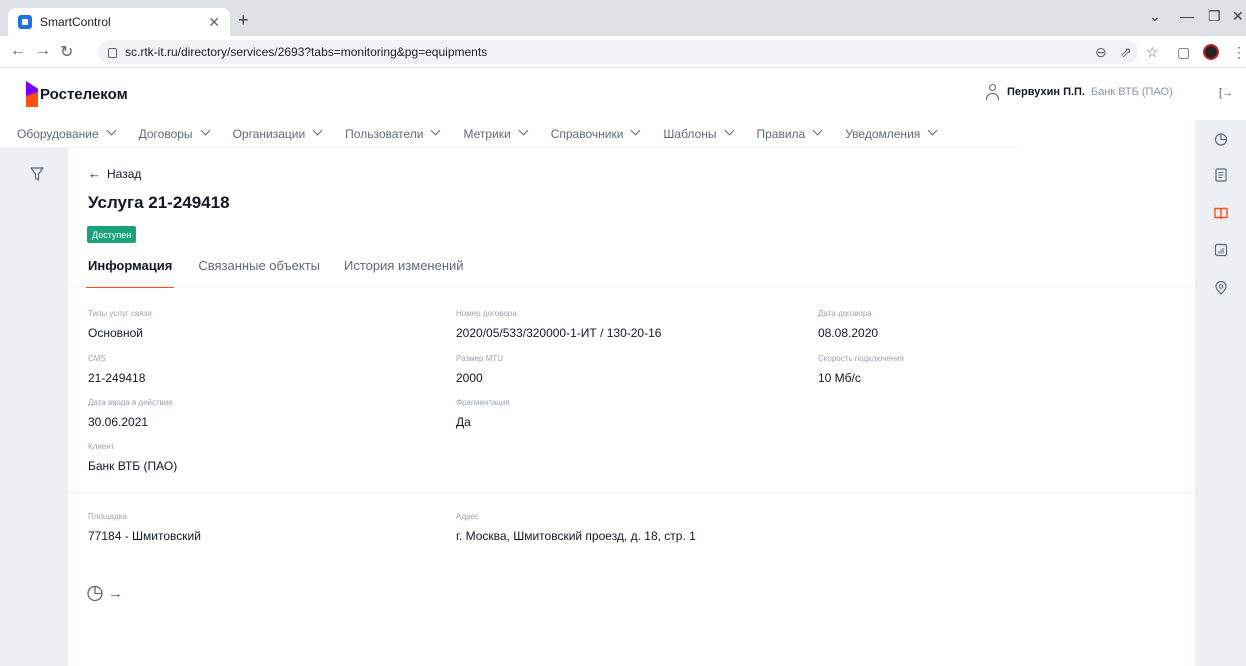  Describe the element at coordinates (259, 273) in the screenshot. I see `tab-related-objects: Связанные объекты` at that location.